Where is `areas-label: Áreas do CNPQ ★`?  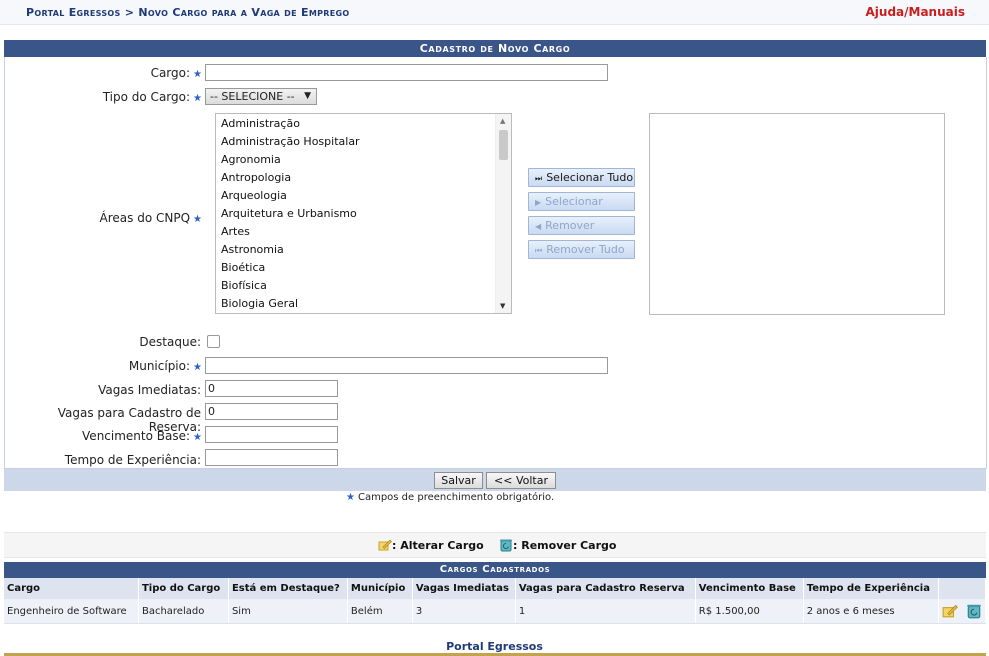
areas-label: Áreas do CNPQ ★ is located at coordinates (150, 218).